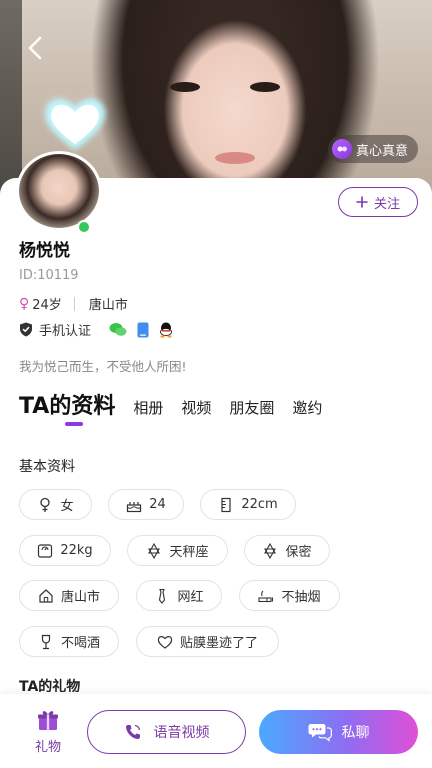 The image size is (432, 768). What do you see at coordinates (146, 504) in the screenshot?
I see `info-chip-age: 24` at bounding box center [146, 504].